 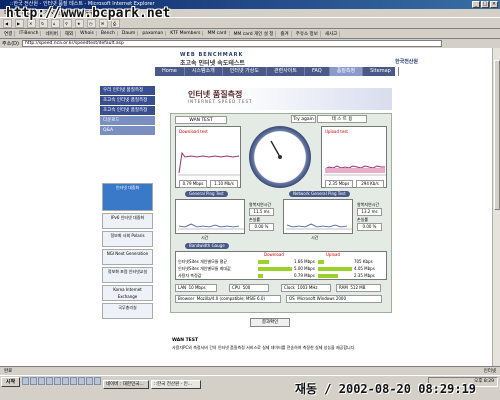 I want to click on upload-rate: 2.35 Mbps, so click(x=339, y=184).